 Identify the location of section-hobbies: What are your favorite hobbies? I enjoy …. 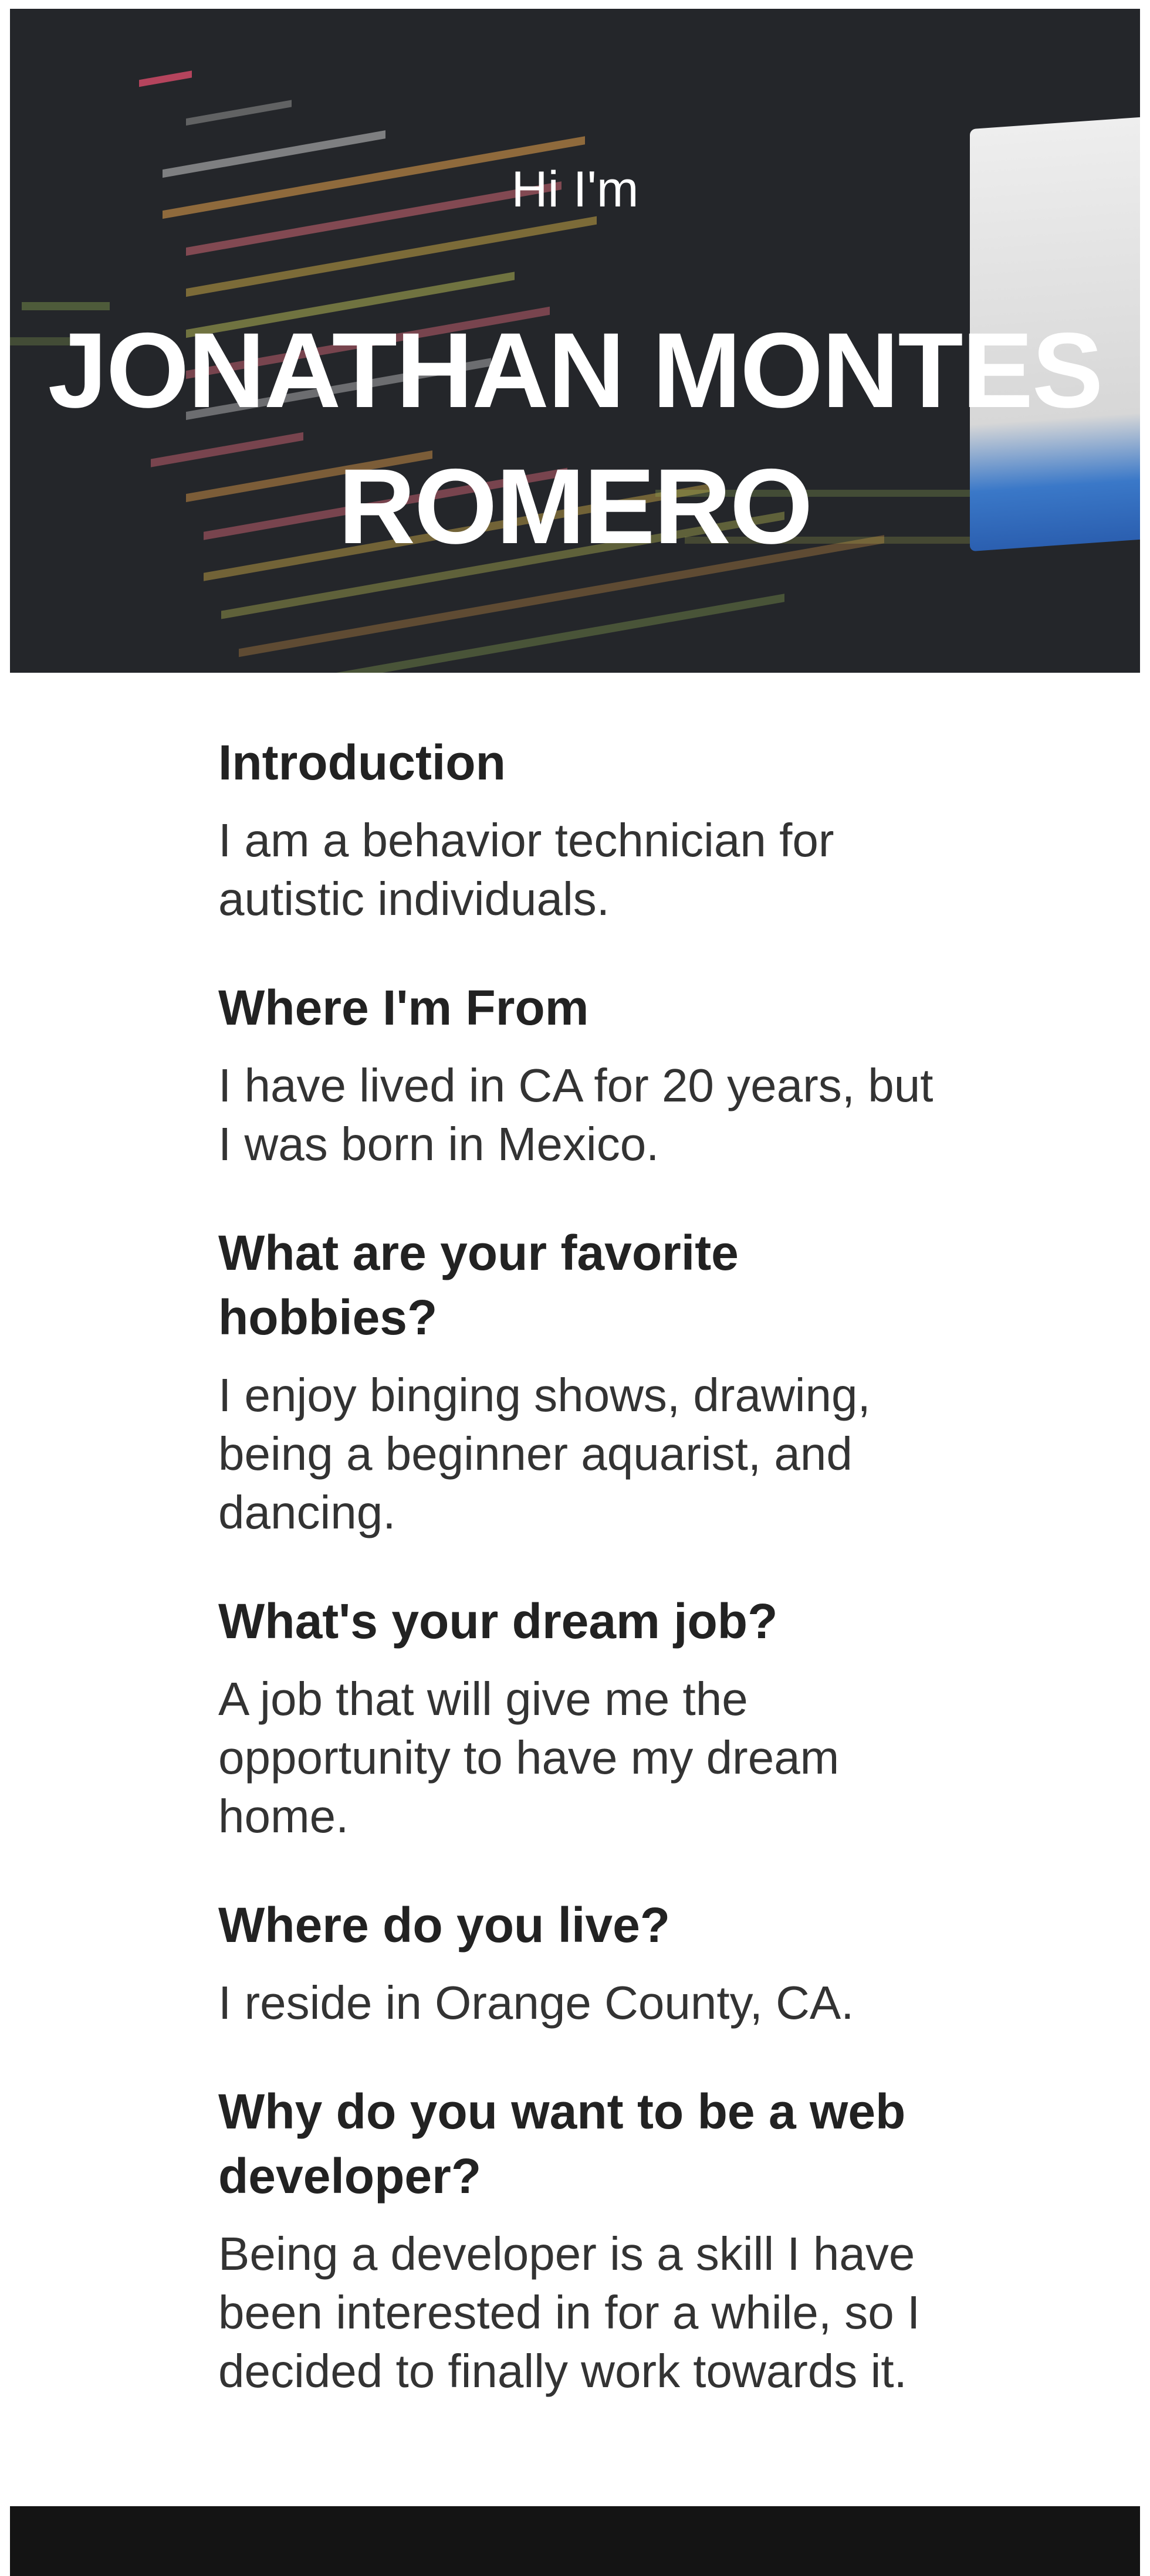
(576, 1381).